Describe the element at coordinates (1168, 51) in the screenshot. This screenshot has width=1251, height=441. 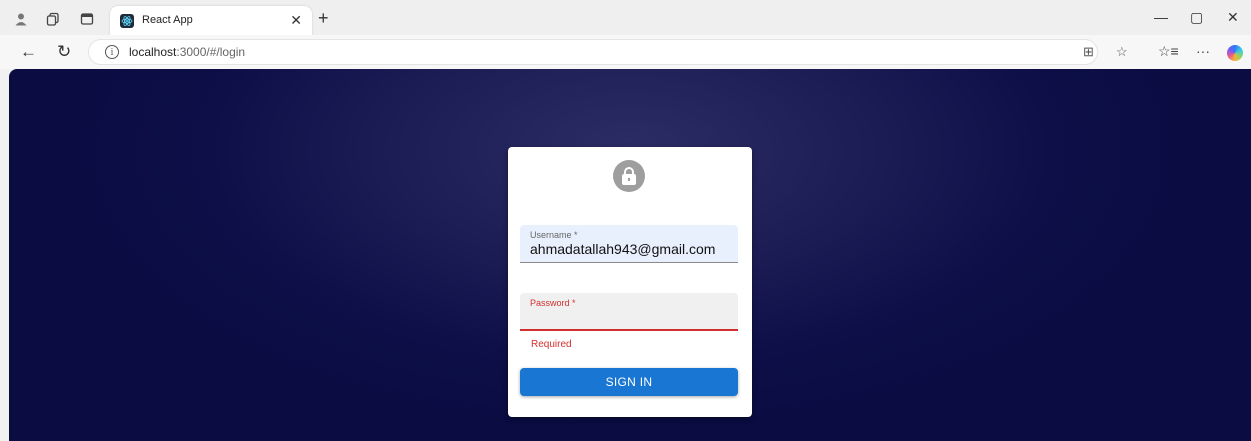
I see `favorites-icon: ☆≡` at that location.